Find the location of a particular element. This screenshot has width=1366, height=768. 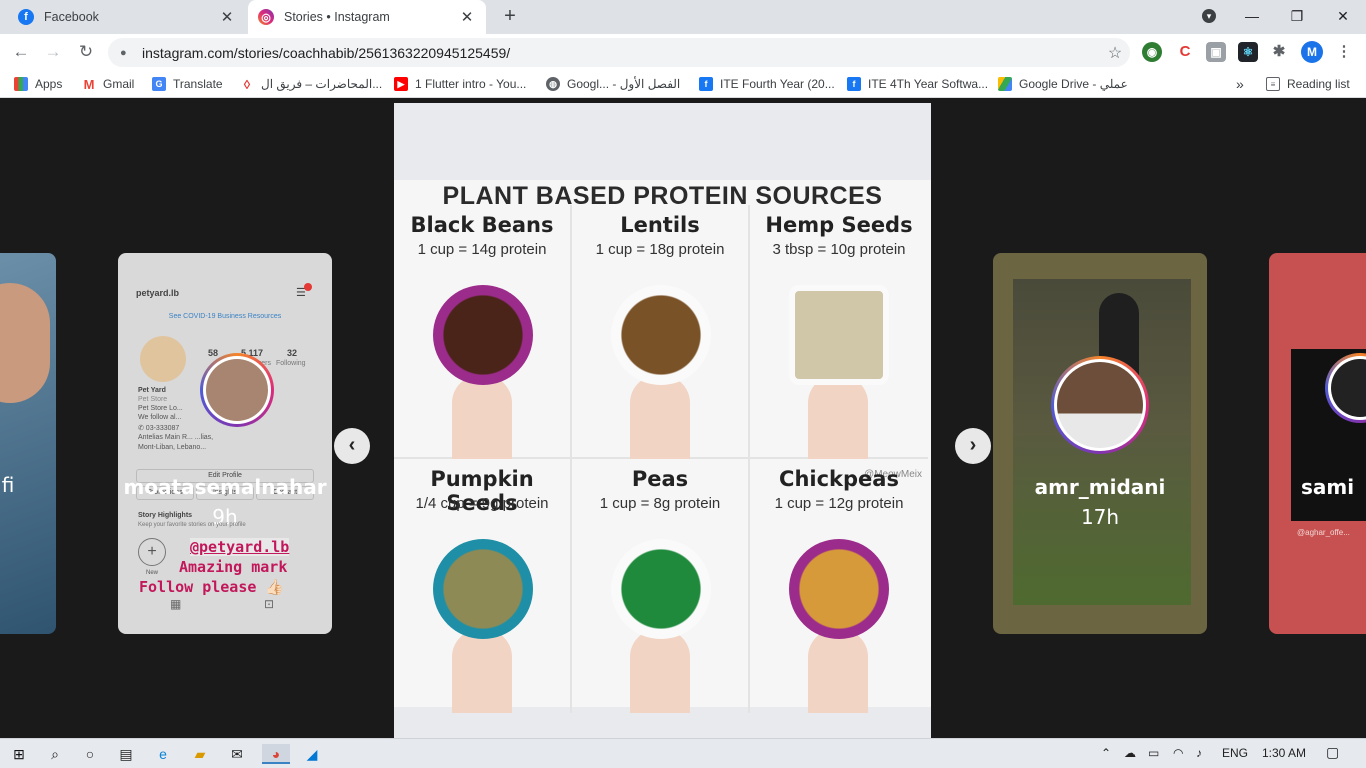

back-button: ← is located at coordinates (21, 52).